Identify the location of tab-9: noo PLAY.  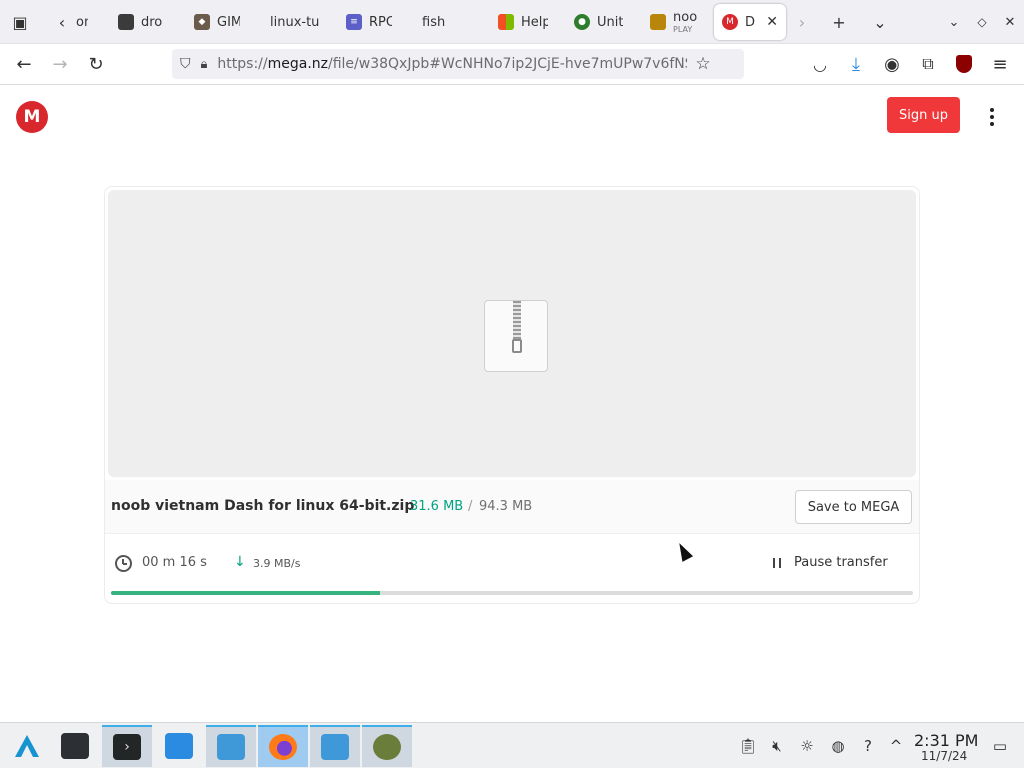
(673, 22).